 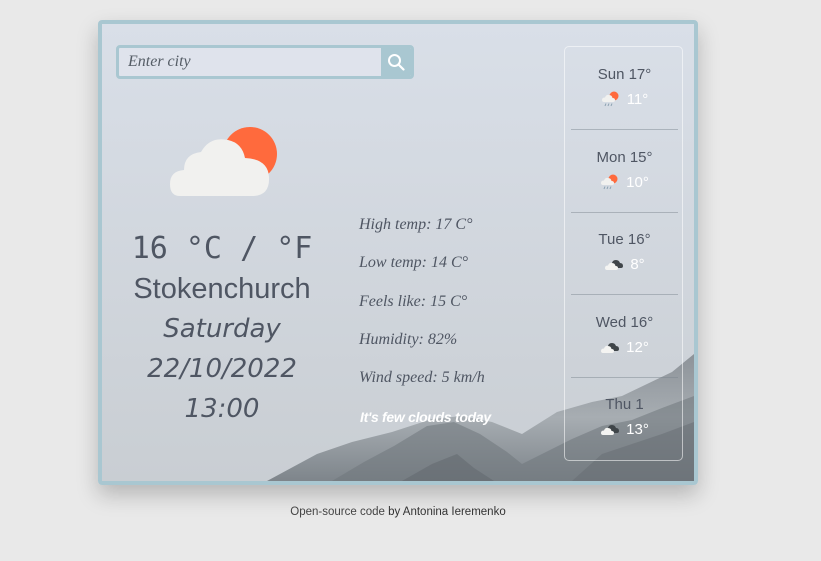 What do you see at coordinates (624, 418) in the screenshot?
I see `forecast-item: Thu 1 13°` at bounding box center [624, 418].